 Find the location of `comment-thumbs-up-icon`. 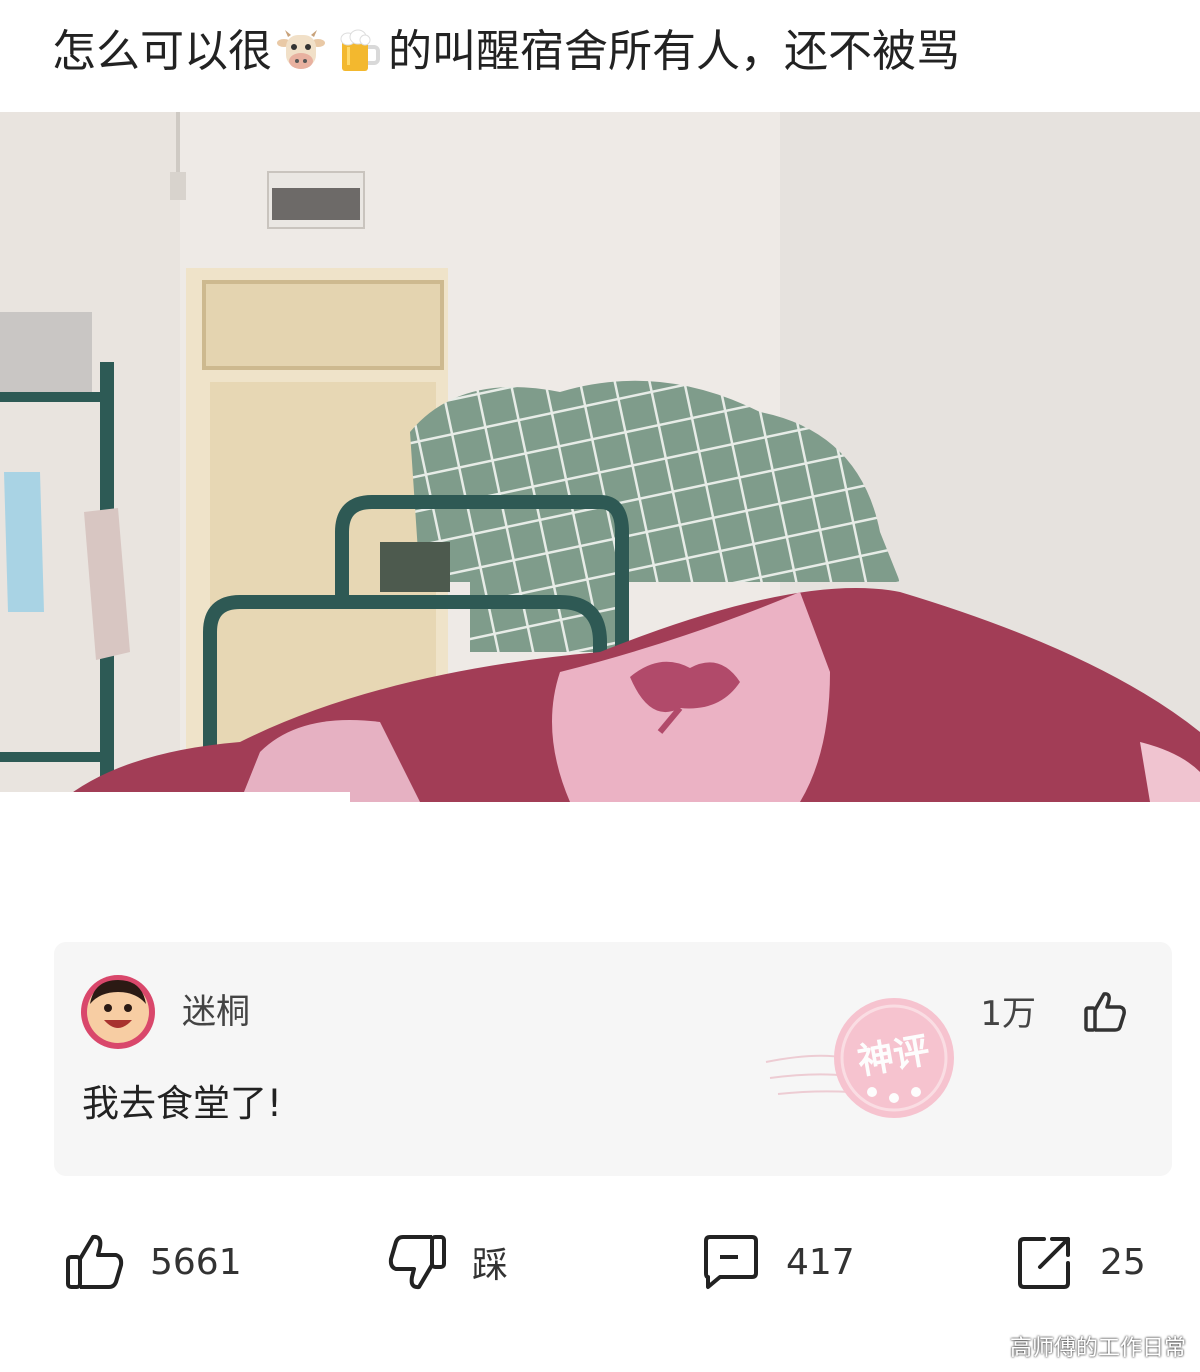

comment-thumbs-up-icon is located at coordinates (1105, 1011).